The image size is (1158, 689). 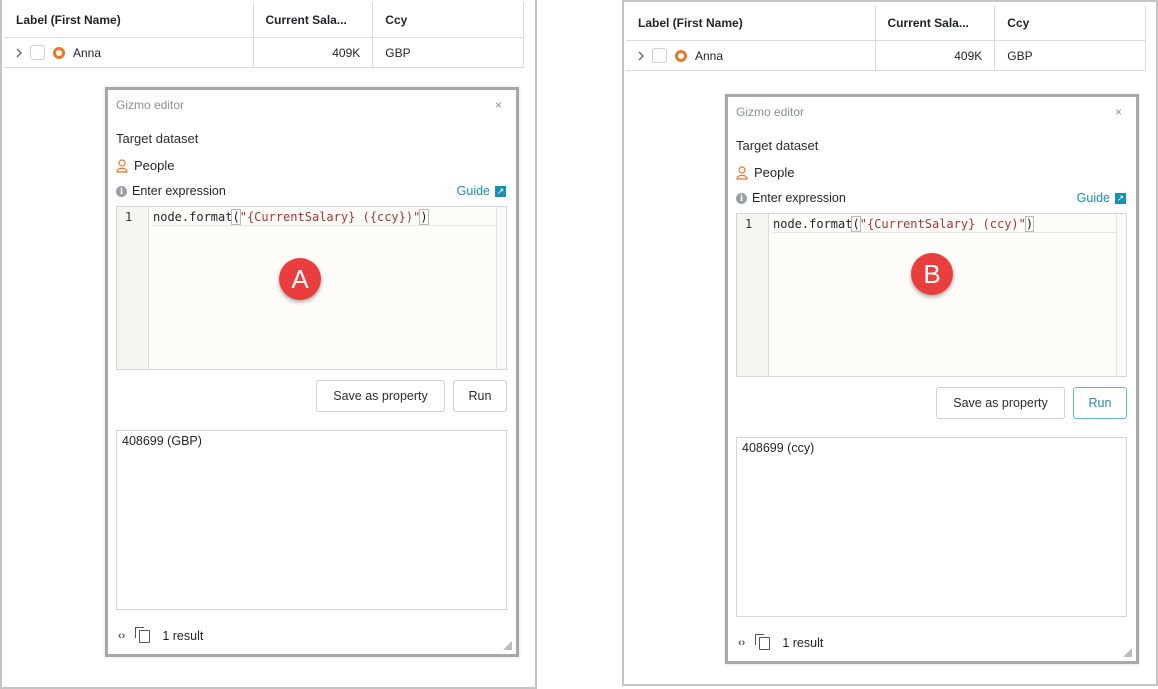 What do you see at coordinates (931, 527) in the screenshot?
I see `result-output: 408699 (ccy)` at bounding box center [931, 527].